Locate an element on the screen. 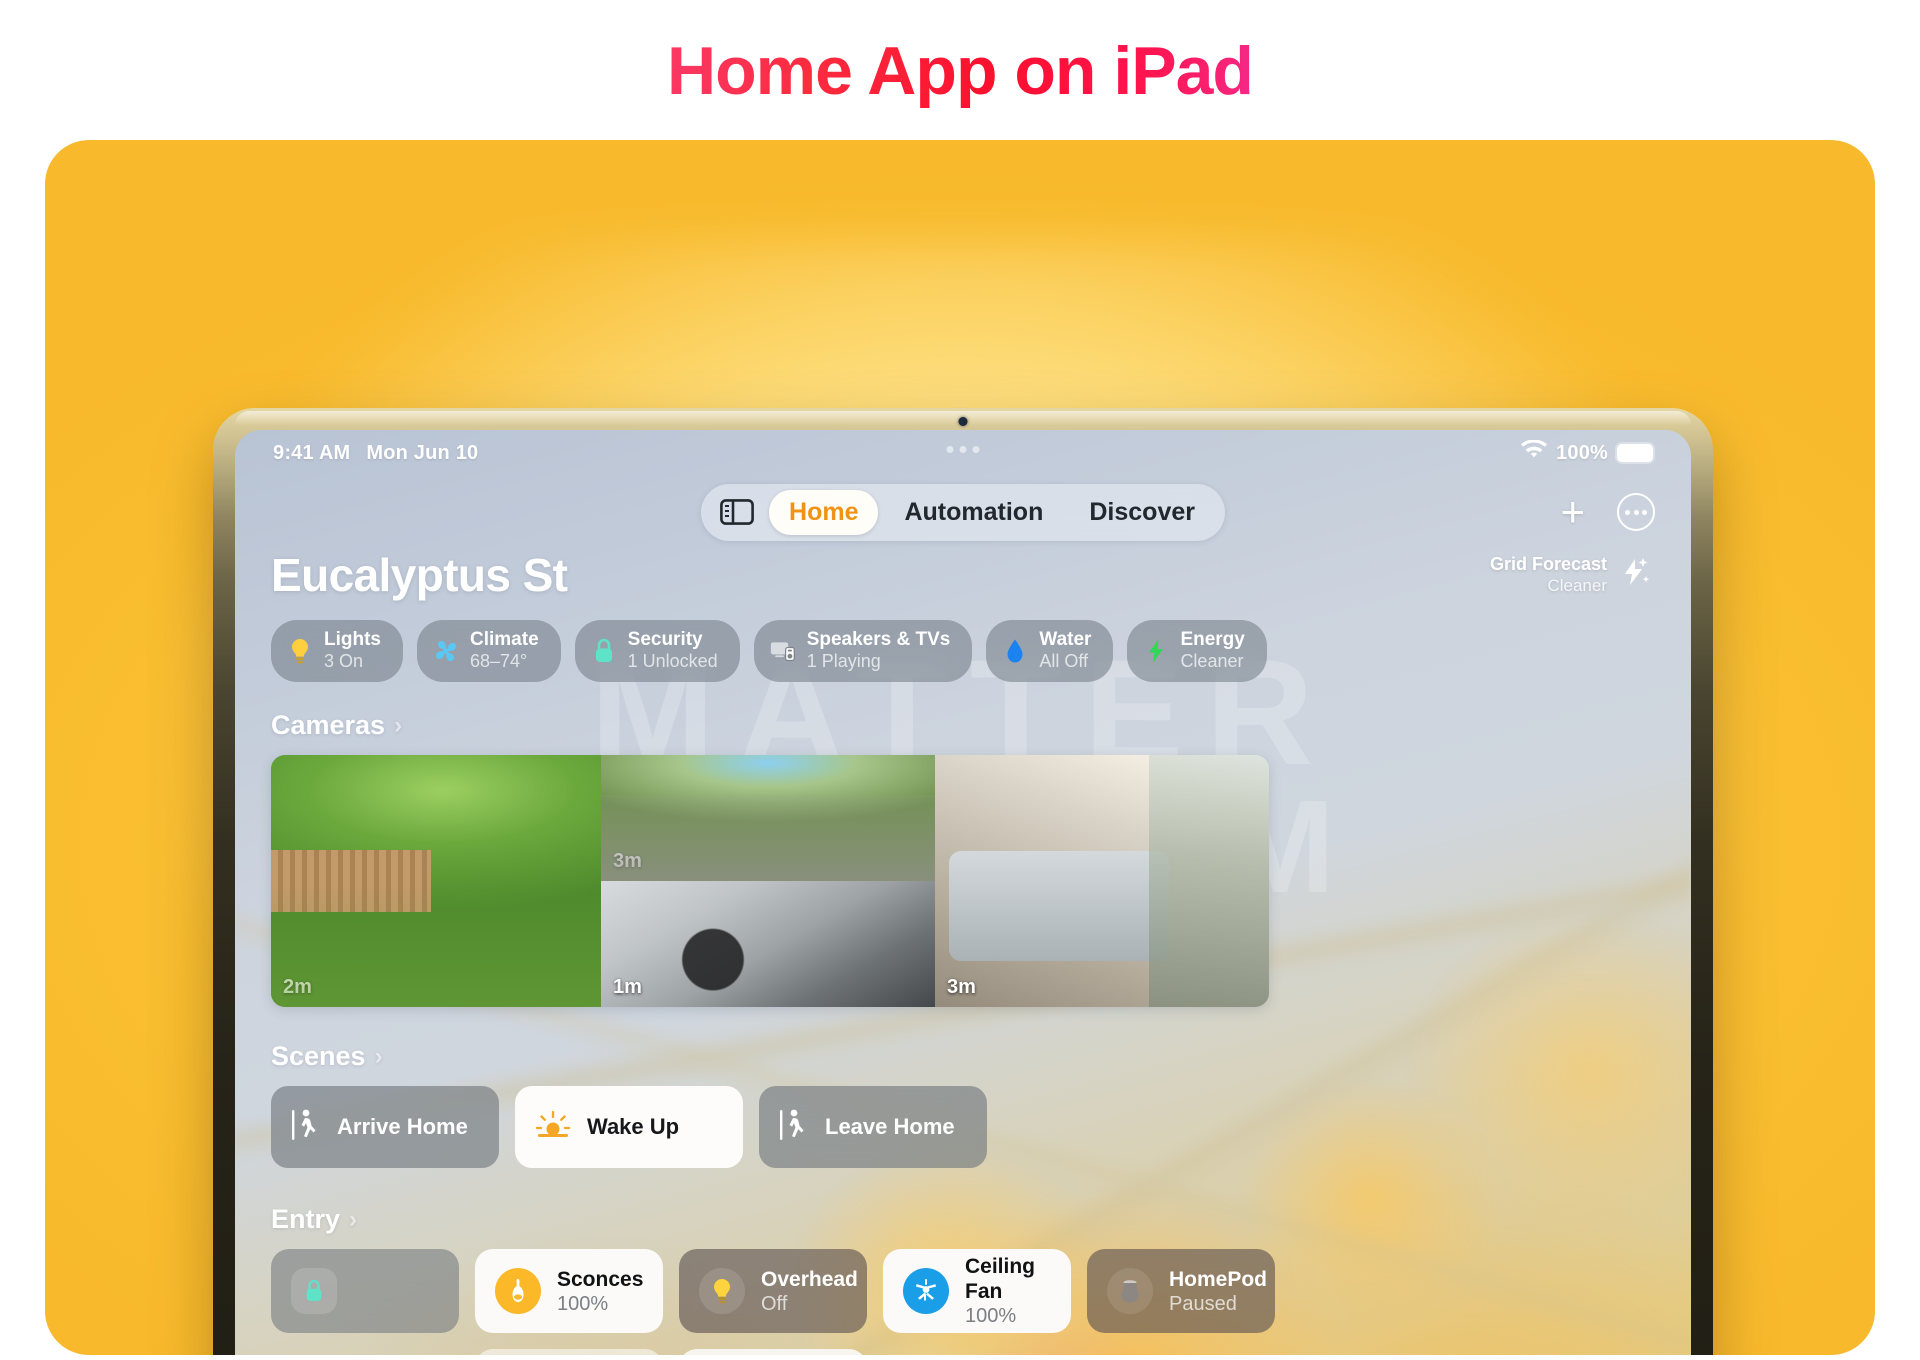 The image size is (1920, 1360). accessory-text: HomePod Paused is located at coordinates (1218, 1291).